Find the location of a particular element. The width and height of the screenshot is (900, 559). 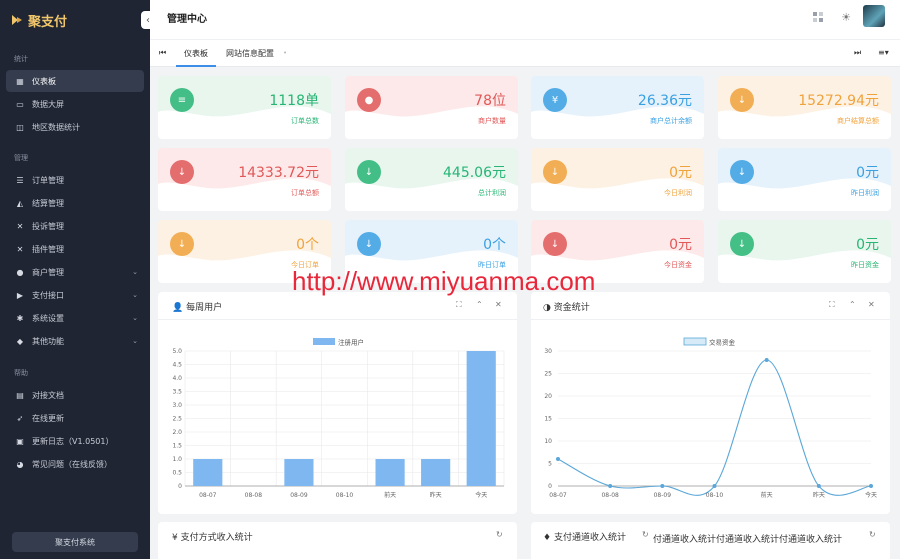

y-tick-label: 1.5 is located at coordinates (177, 446).